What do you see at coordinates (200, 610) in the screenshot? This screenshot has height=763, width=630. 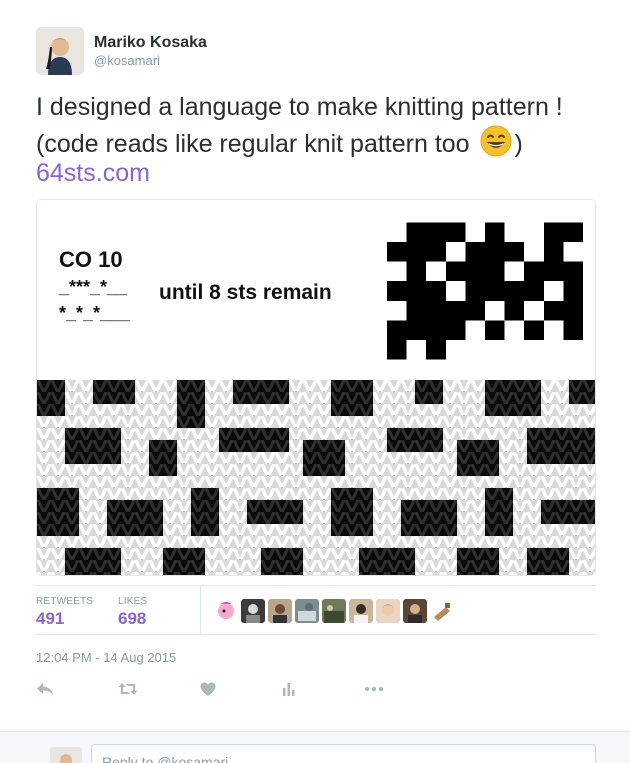 I see `stats-divider` at bounding box center [200, 610].